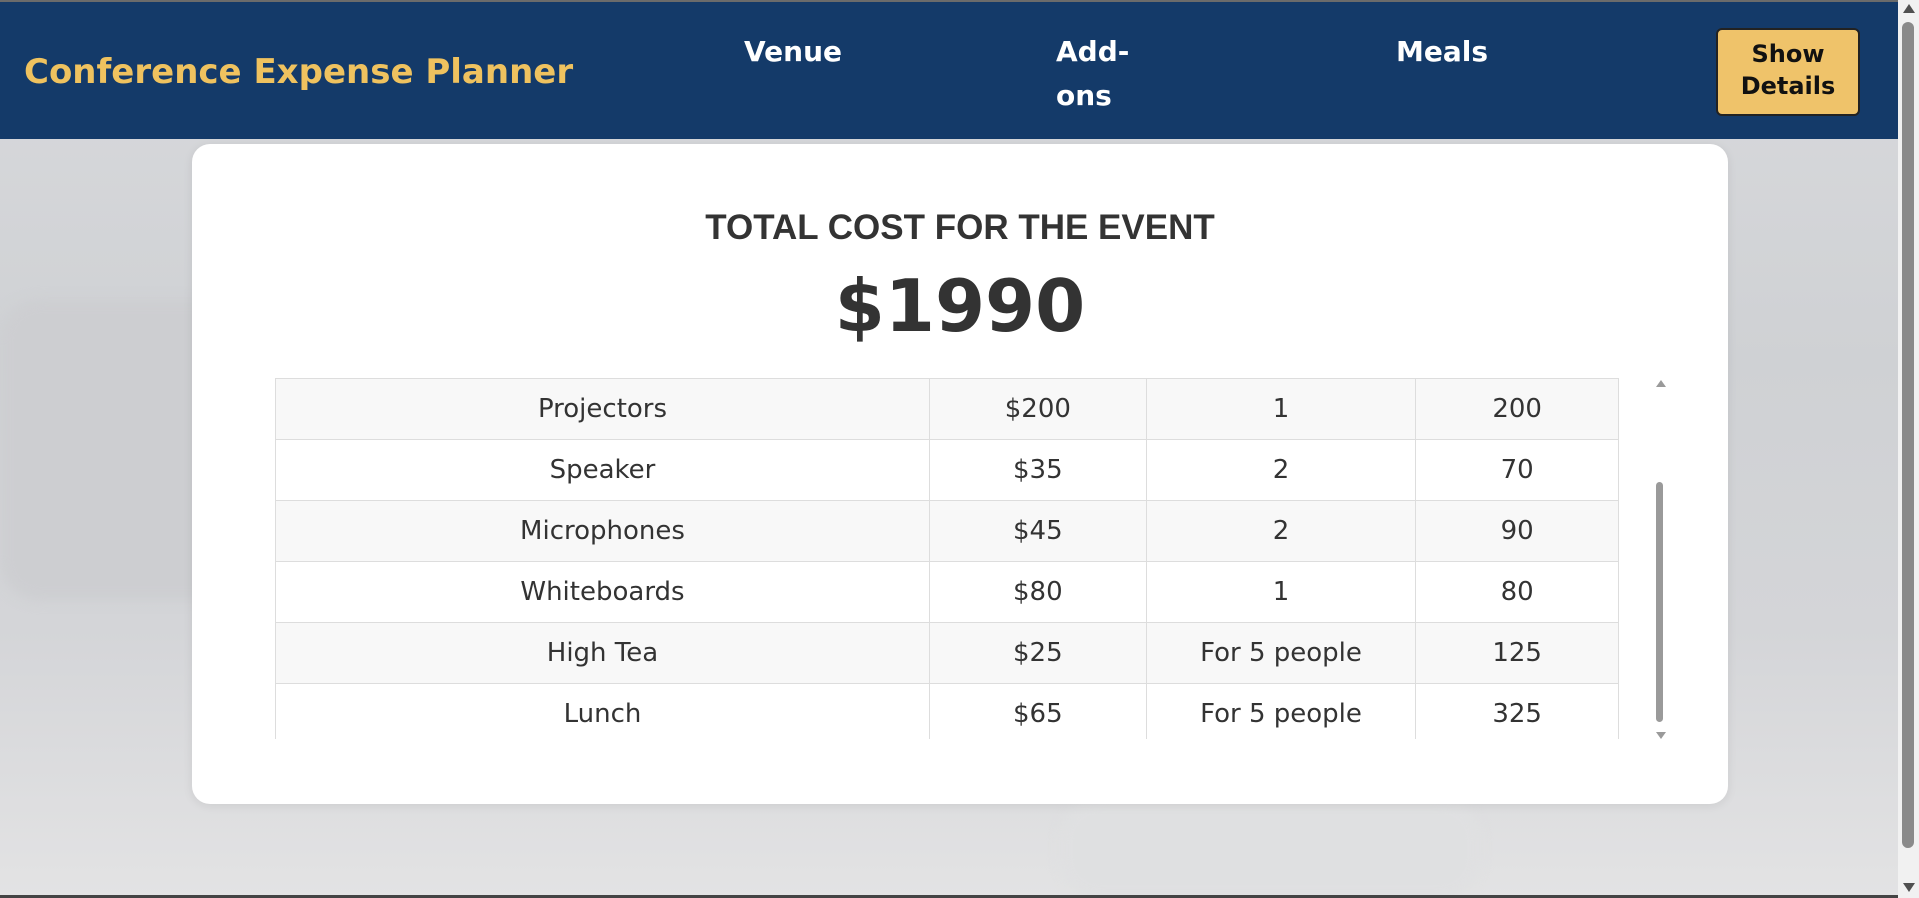 The image size is (1919, 898). I want to click on page-scroll-down-icon, so click(1909, 887).